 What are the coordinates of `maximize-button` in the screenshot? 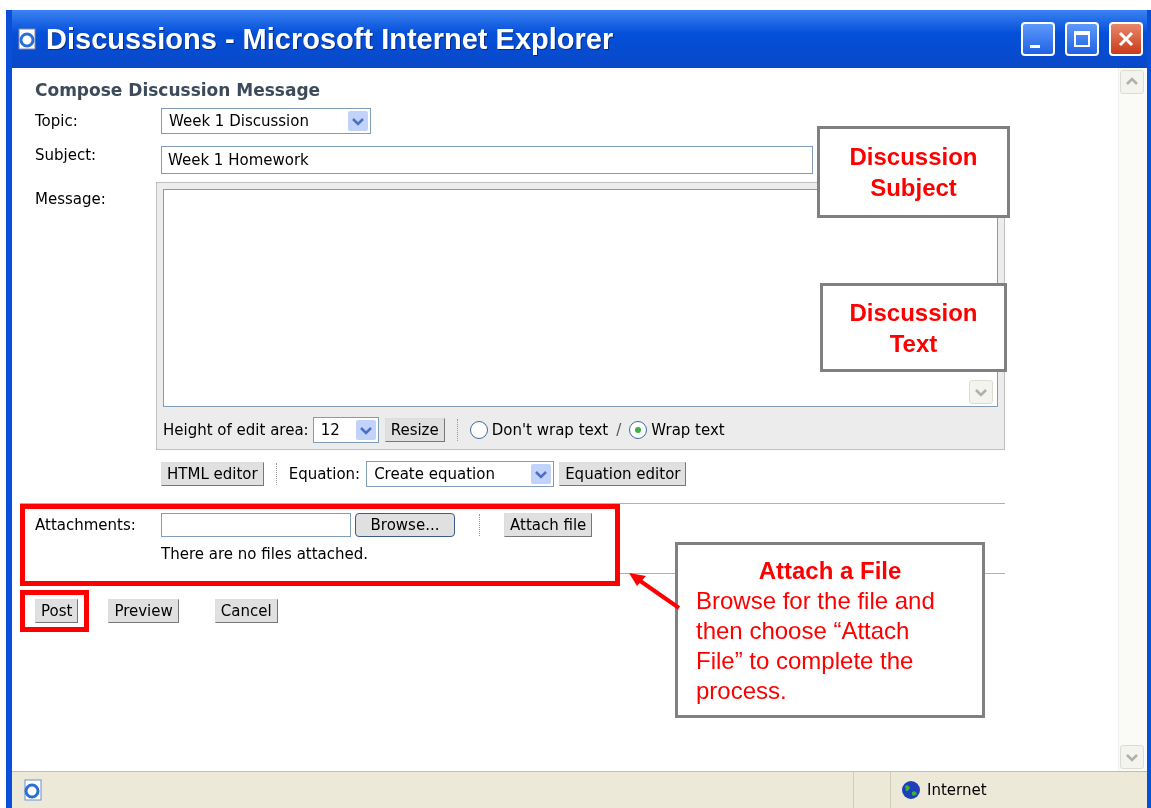 It's located at (1082, 39).